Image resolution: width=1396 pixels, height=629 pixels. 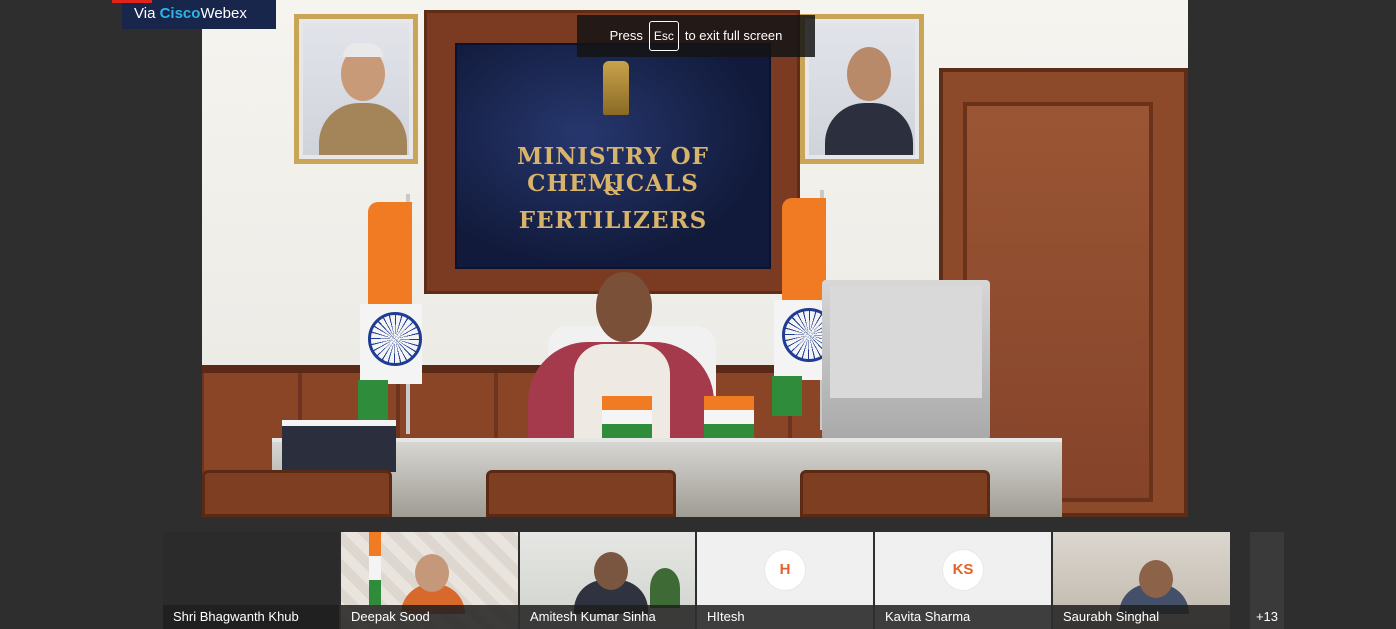 What do you see at coordinates (785, 570) in the screenshot?
I see `participant-avatar: H` at bounding box center [785, 570].